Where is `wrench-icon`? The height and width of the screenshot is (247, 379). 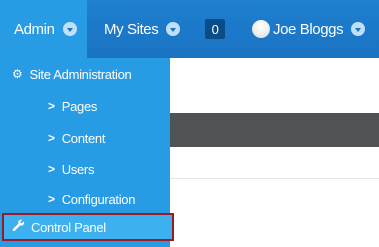 wrench-icon is located at coordinates (18, 227).